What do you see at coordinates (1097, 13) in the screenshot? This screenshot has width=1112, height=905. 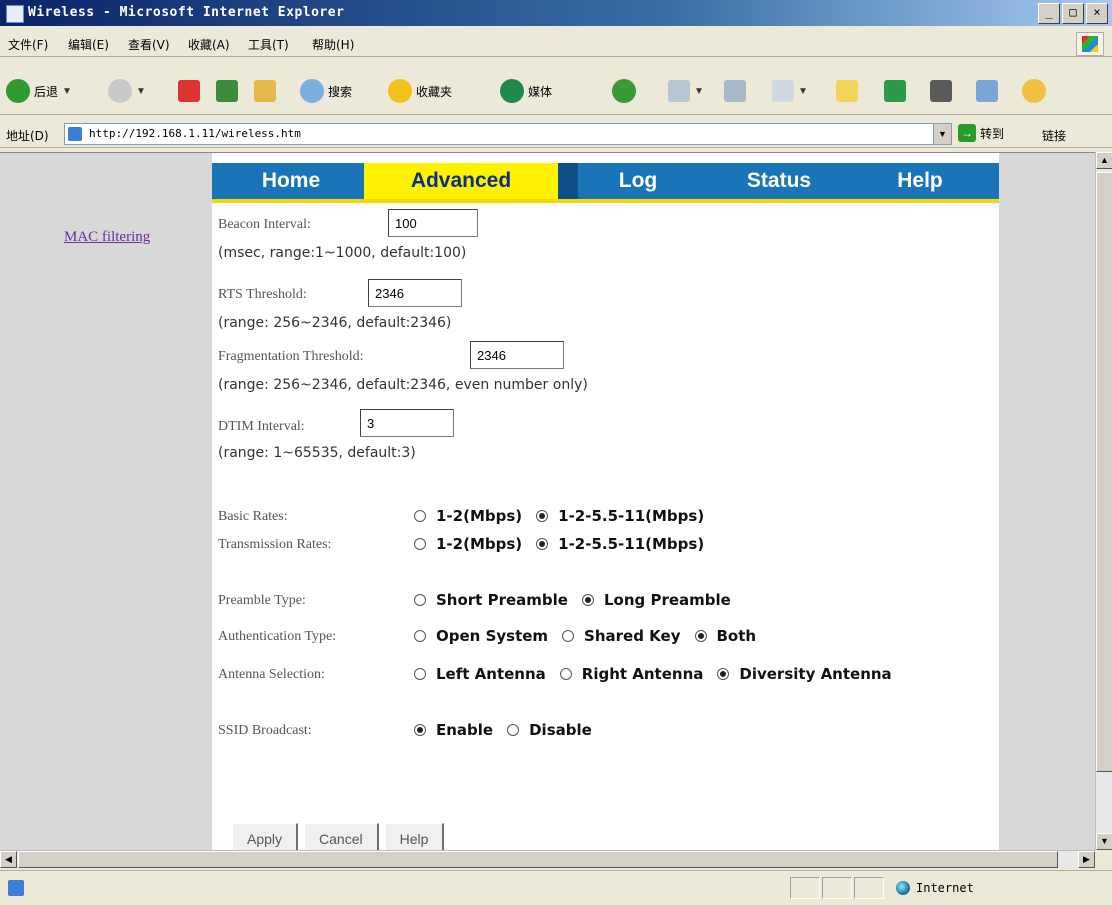 I see `close-button: ×` at bounding box center [1097, 13].